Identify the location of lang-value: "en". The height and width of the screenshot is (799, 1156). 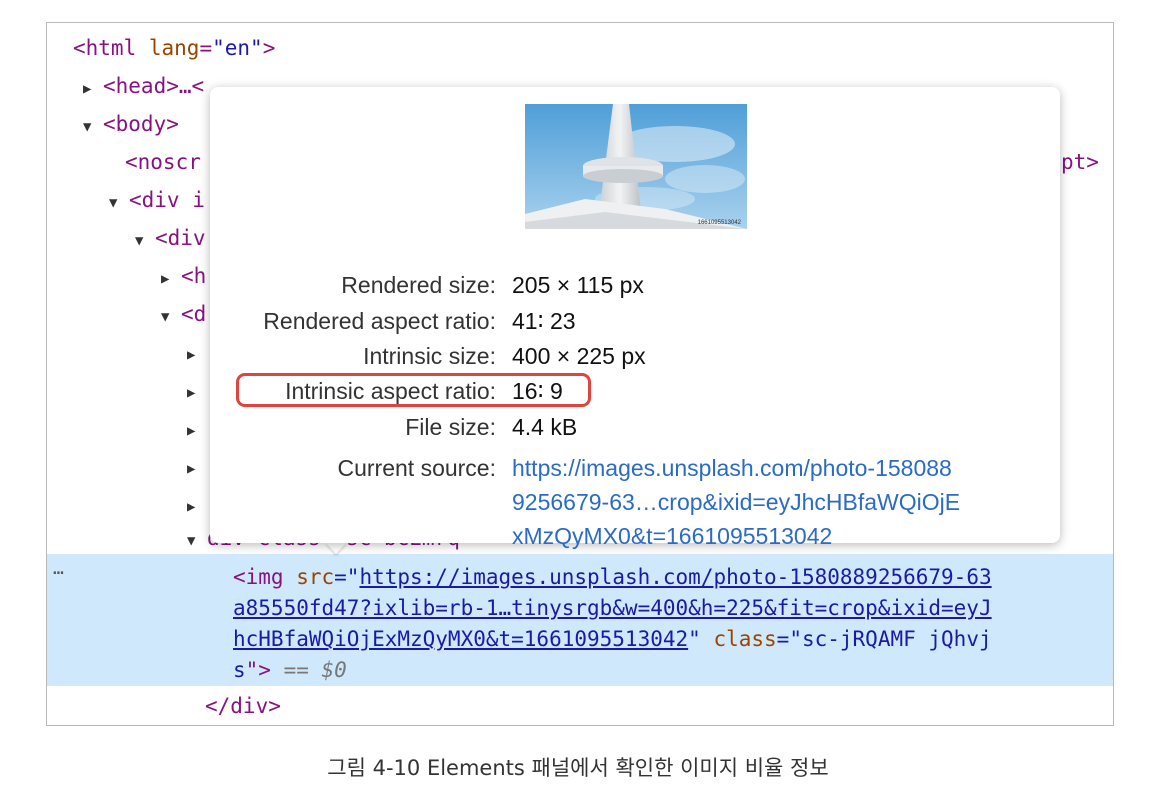
(237, 48).